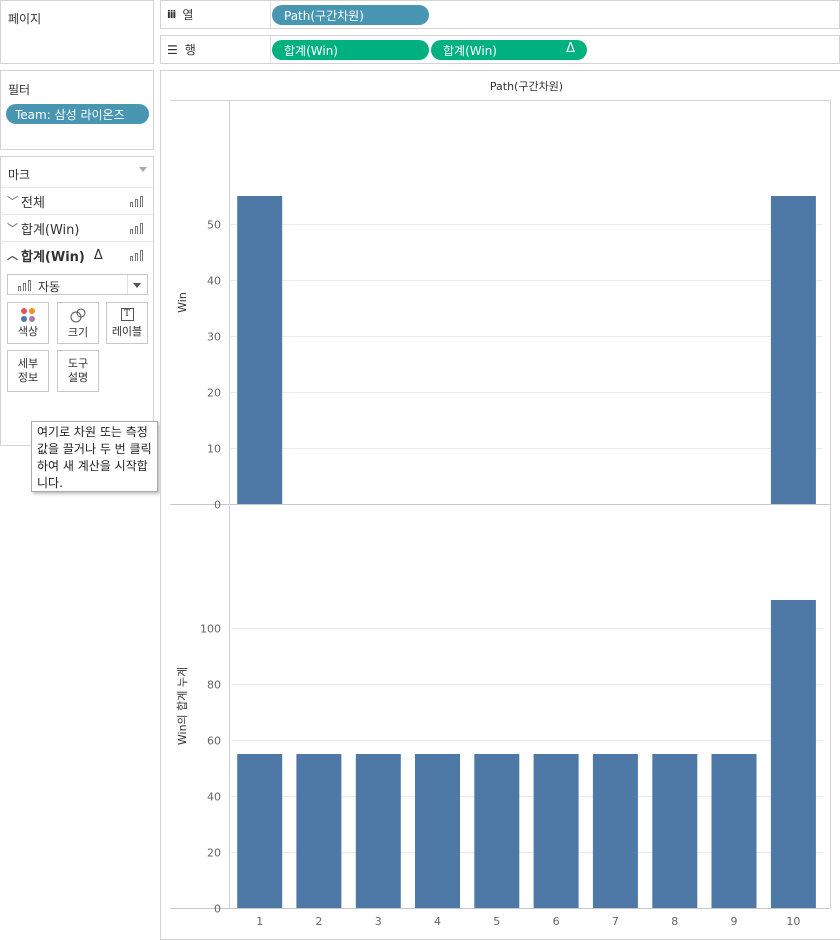  Describe the element at coordinates (70, 114) in the screenshot. I see `filter-pill-label: Team: 삼성 라이온즈` at that location.